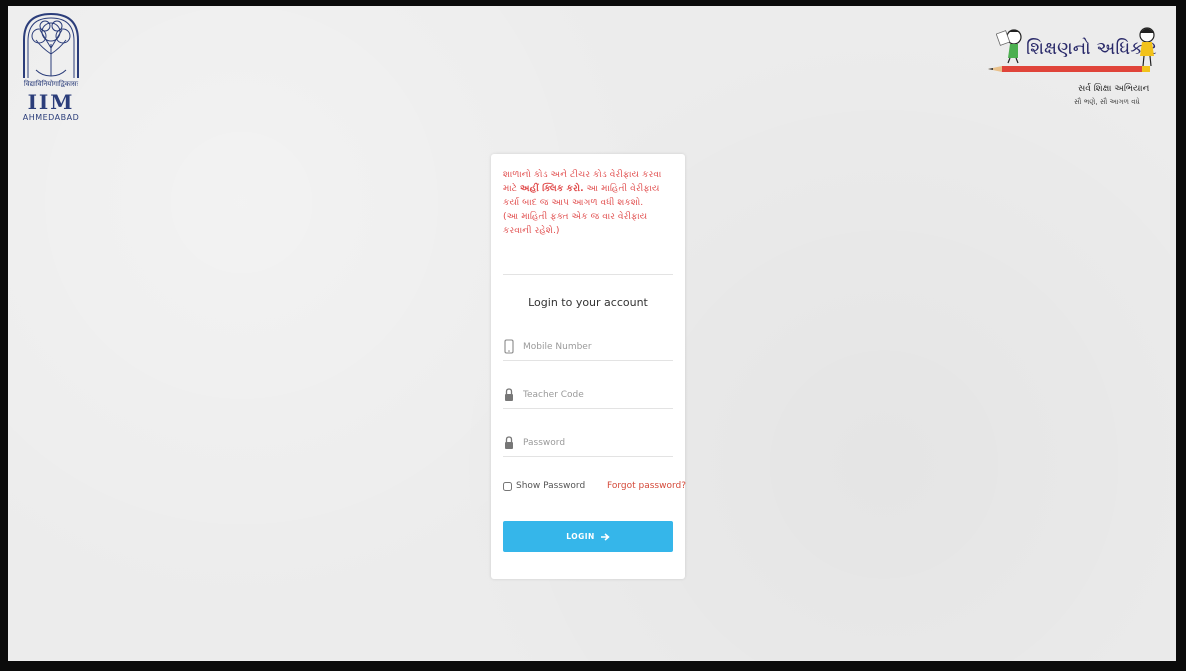 Image resolution: width=1186 pixels, height=671 pixels. What do you see at coordinates (597, 443) in the screenshot?
I see `password-input` at bounding box center [597, 443].